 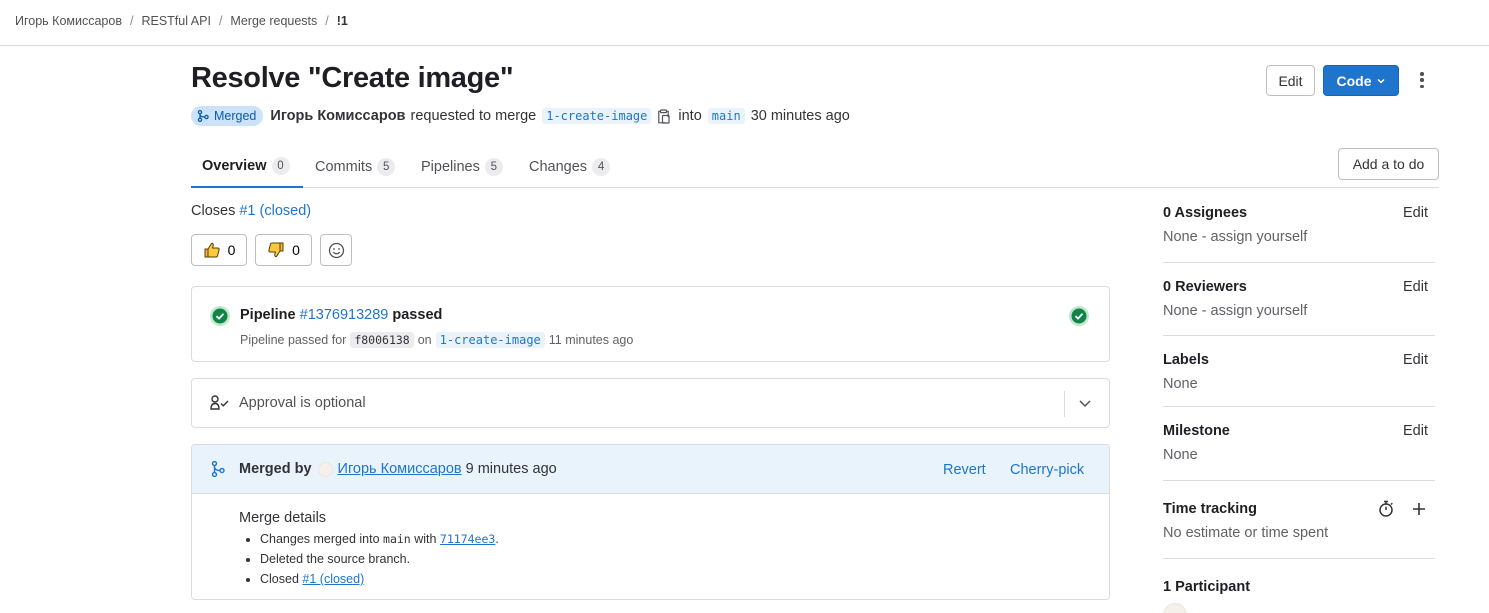 I want to click on assignees-edit-button: Edit, so click(x=1415, y=213).